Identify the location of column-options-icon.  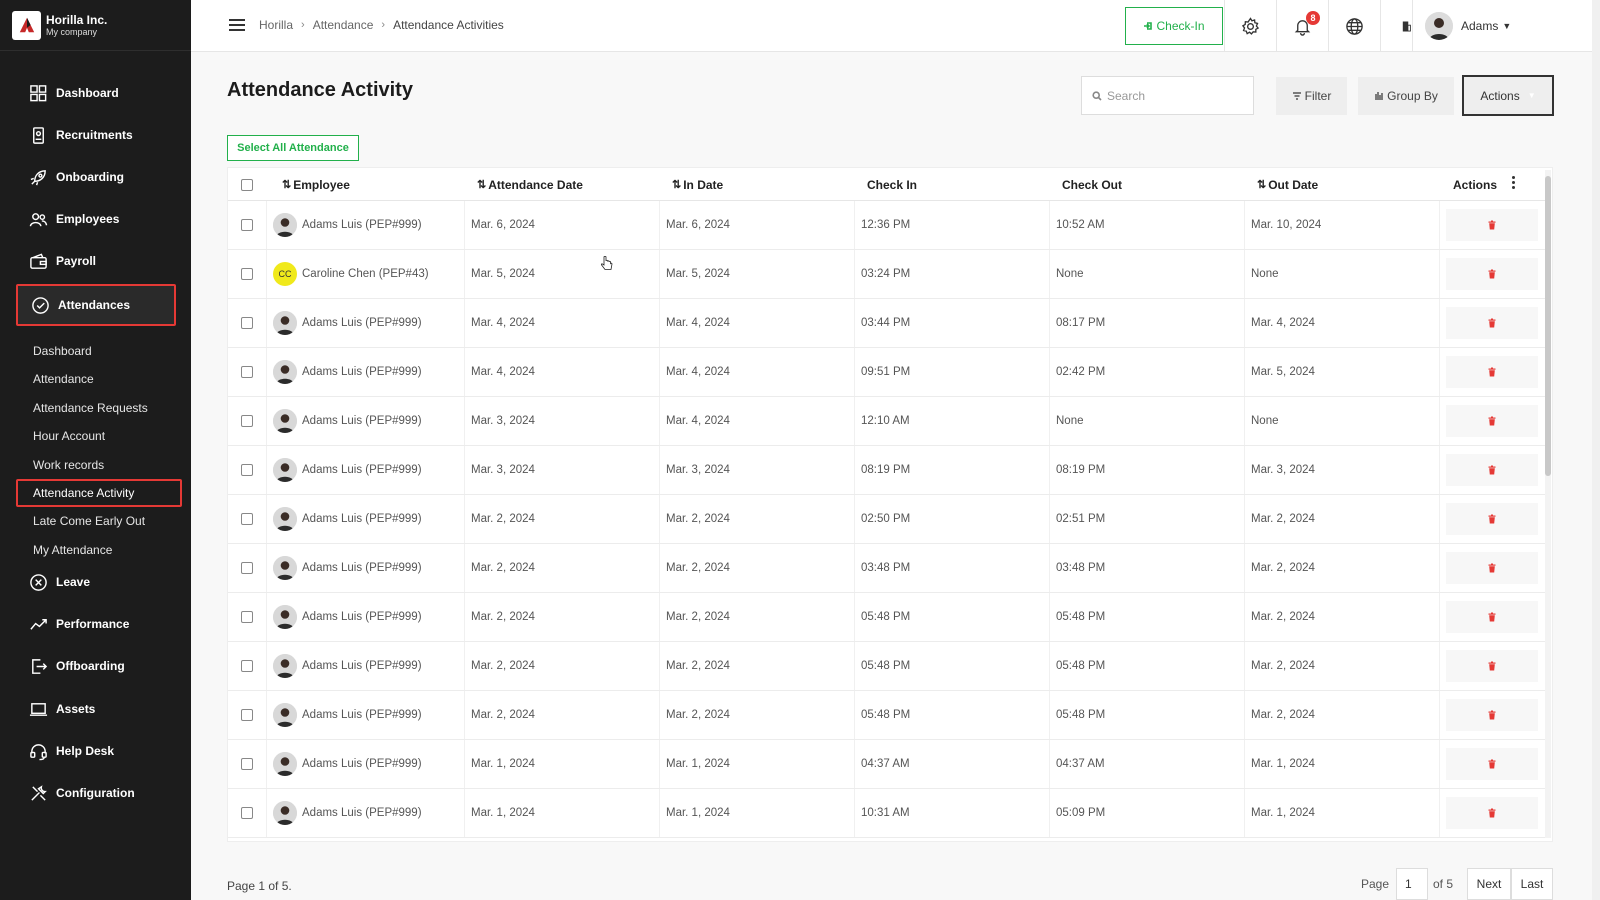
(1513, 184).